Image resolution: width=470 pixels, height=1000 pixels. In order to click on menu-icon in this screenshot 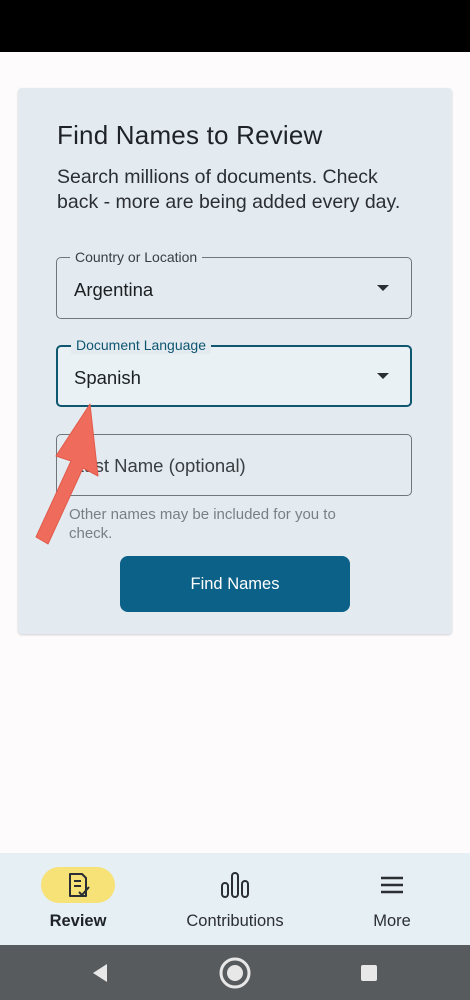, I will do `click(392, 885)`.